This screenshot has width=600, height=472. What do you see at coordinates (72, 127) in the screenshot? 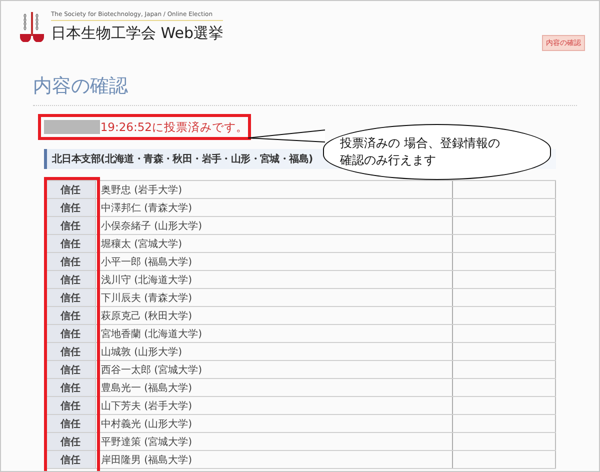
I see `redacted-block` at bounding box center [72, 127].